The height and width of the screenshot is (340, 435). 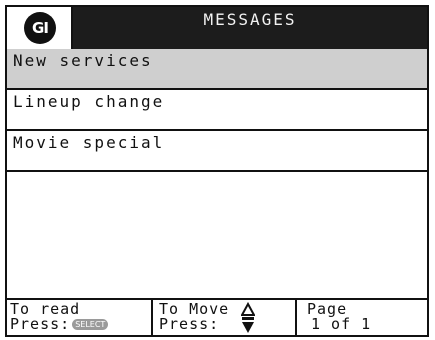 What do you see at coordinates (189, 324) in the screenshot?
I see `move-press-text: Press:` at bounding box center [189, 324].